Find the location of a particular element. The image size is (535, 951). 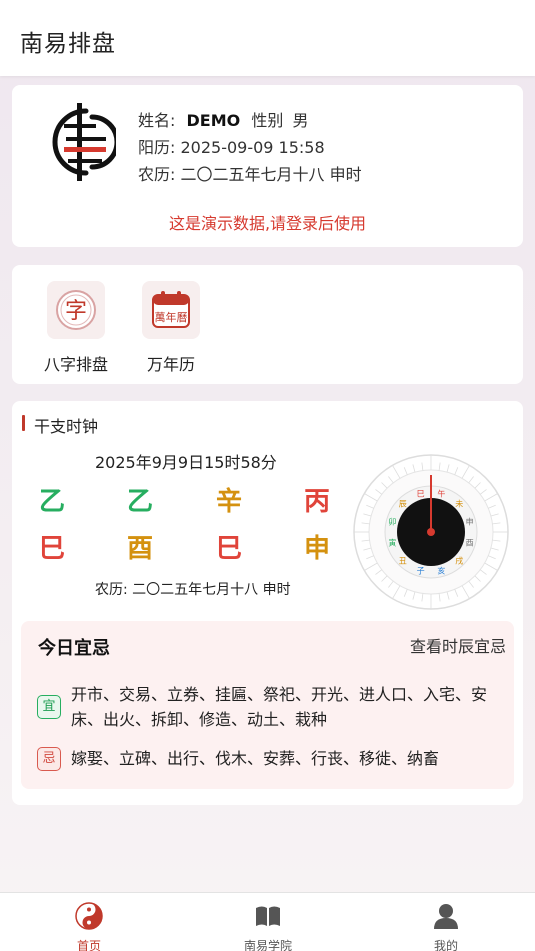

tool-bazi: 字 八字排盘 is located at coordinates (76, 328).